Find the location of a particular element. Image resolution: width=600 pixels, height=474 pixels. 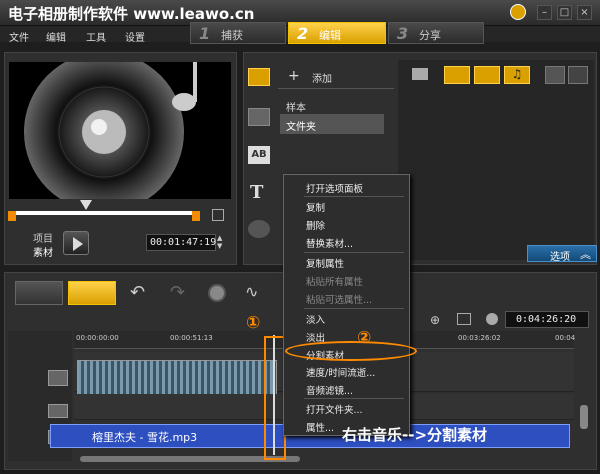

trim-start-marker is located at coordinates (12, 216).